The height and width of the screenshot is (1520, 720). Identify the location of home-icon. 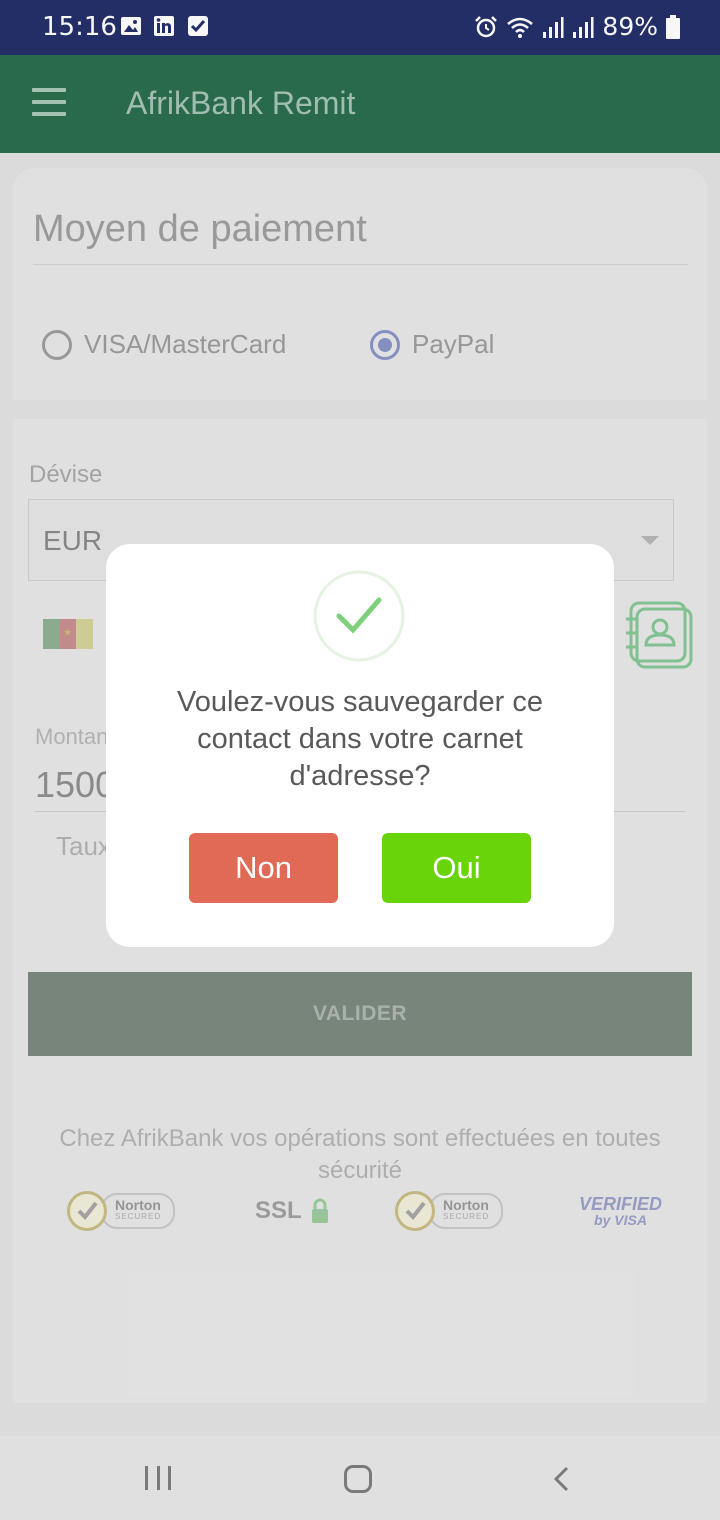
(358, 1479).